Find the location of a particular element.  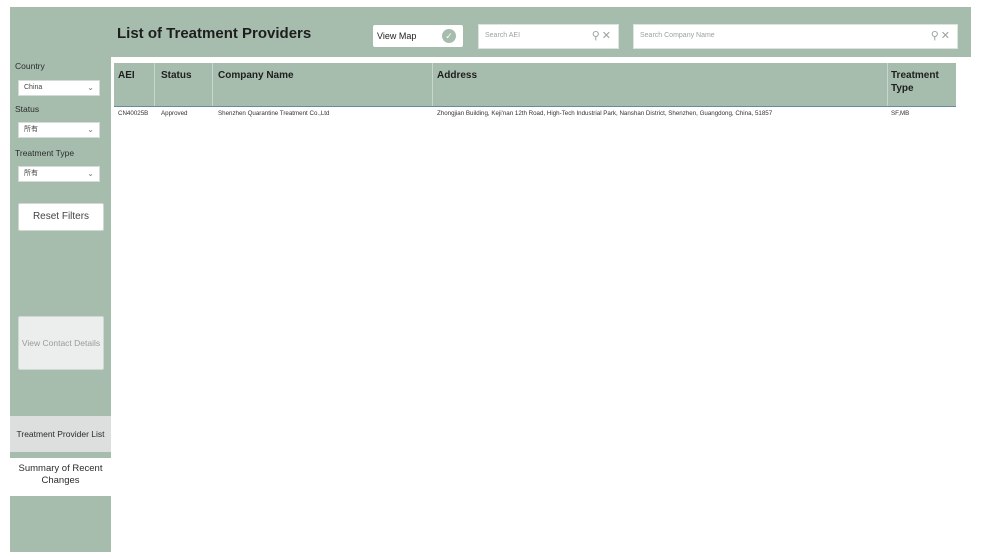

page-title: List of Treatment Providers is located at coordinates (214, 33).